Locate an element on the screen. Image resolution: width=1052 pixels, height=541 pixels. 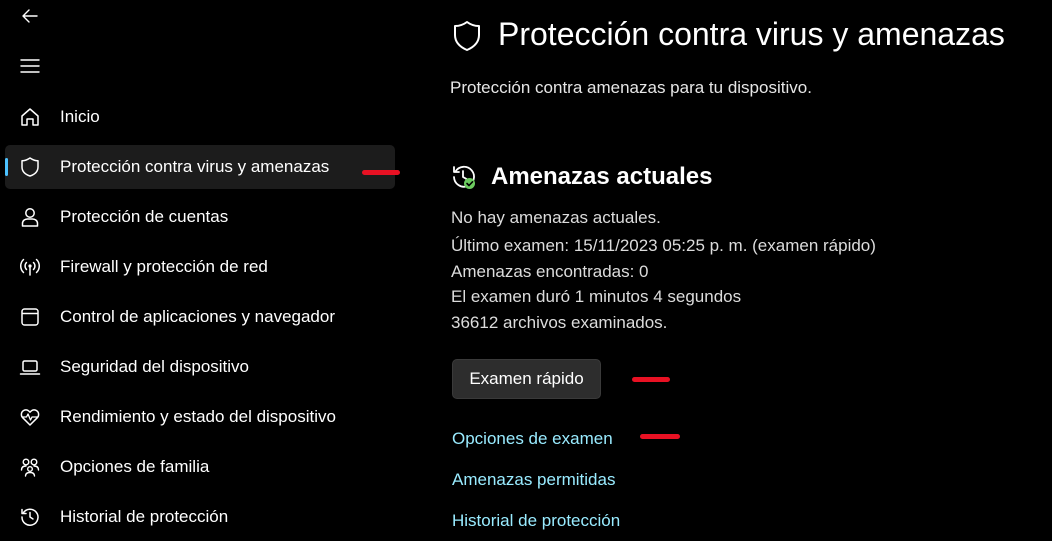
history-icon is located at coordinates (30, 517).